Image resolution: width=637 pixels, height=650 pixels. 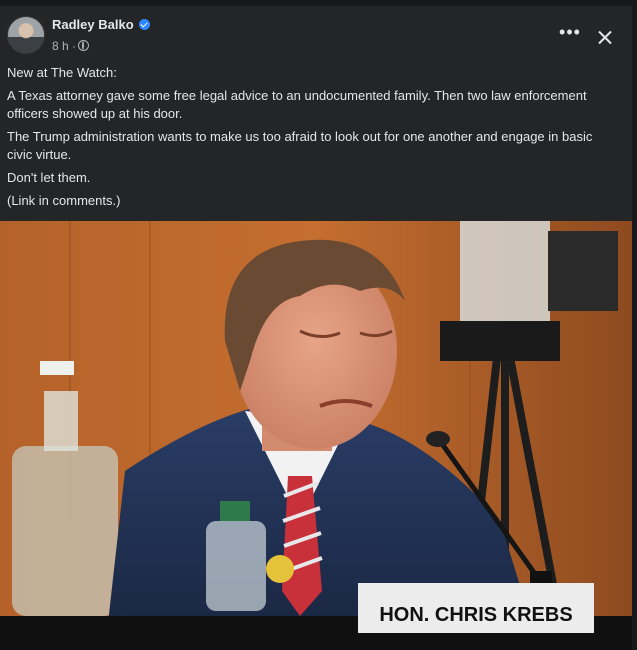 What do you see at coordinates (71, 46) in the screenshot?
I see `post-meta: 8 h ·` at bounding box center [71, 46].